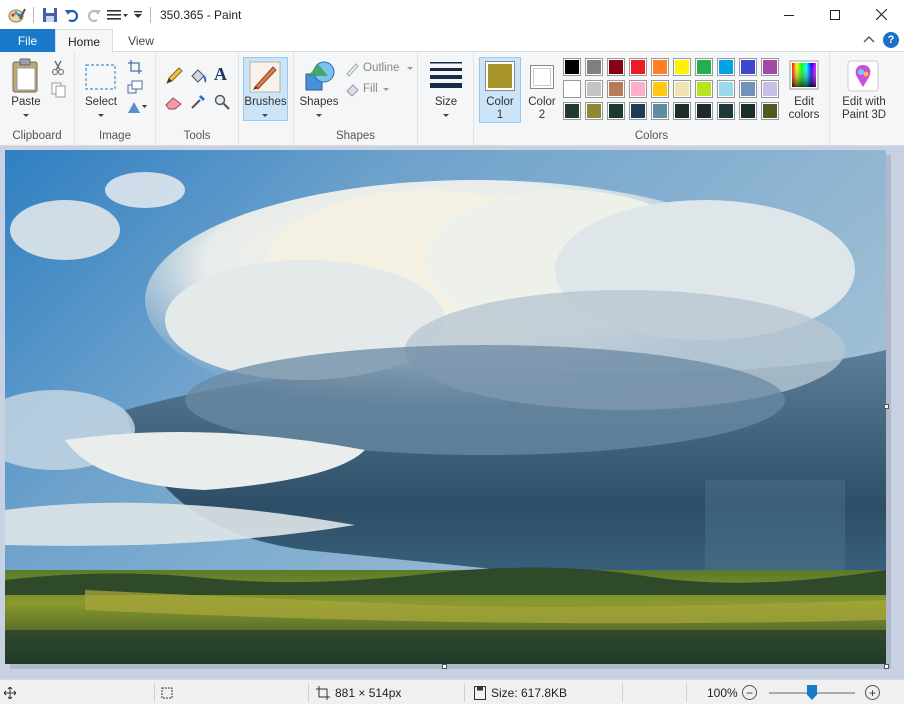 The width and height of the screenshot is (904, 704). What do you see at coordinates (141, 40) in the screenshot?
I see `tab-view: View` at bounding box center [141, 40].